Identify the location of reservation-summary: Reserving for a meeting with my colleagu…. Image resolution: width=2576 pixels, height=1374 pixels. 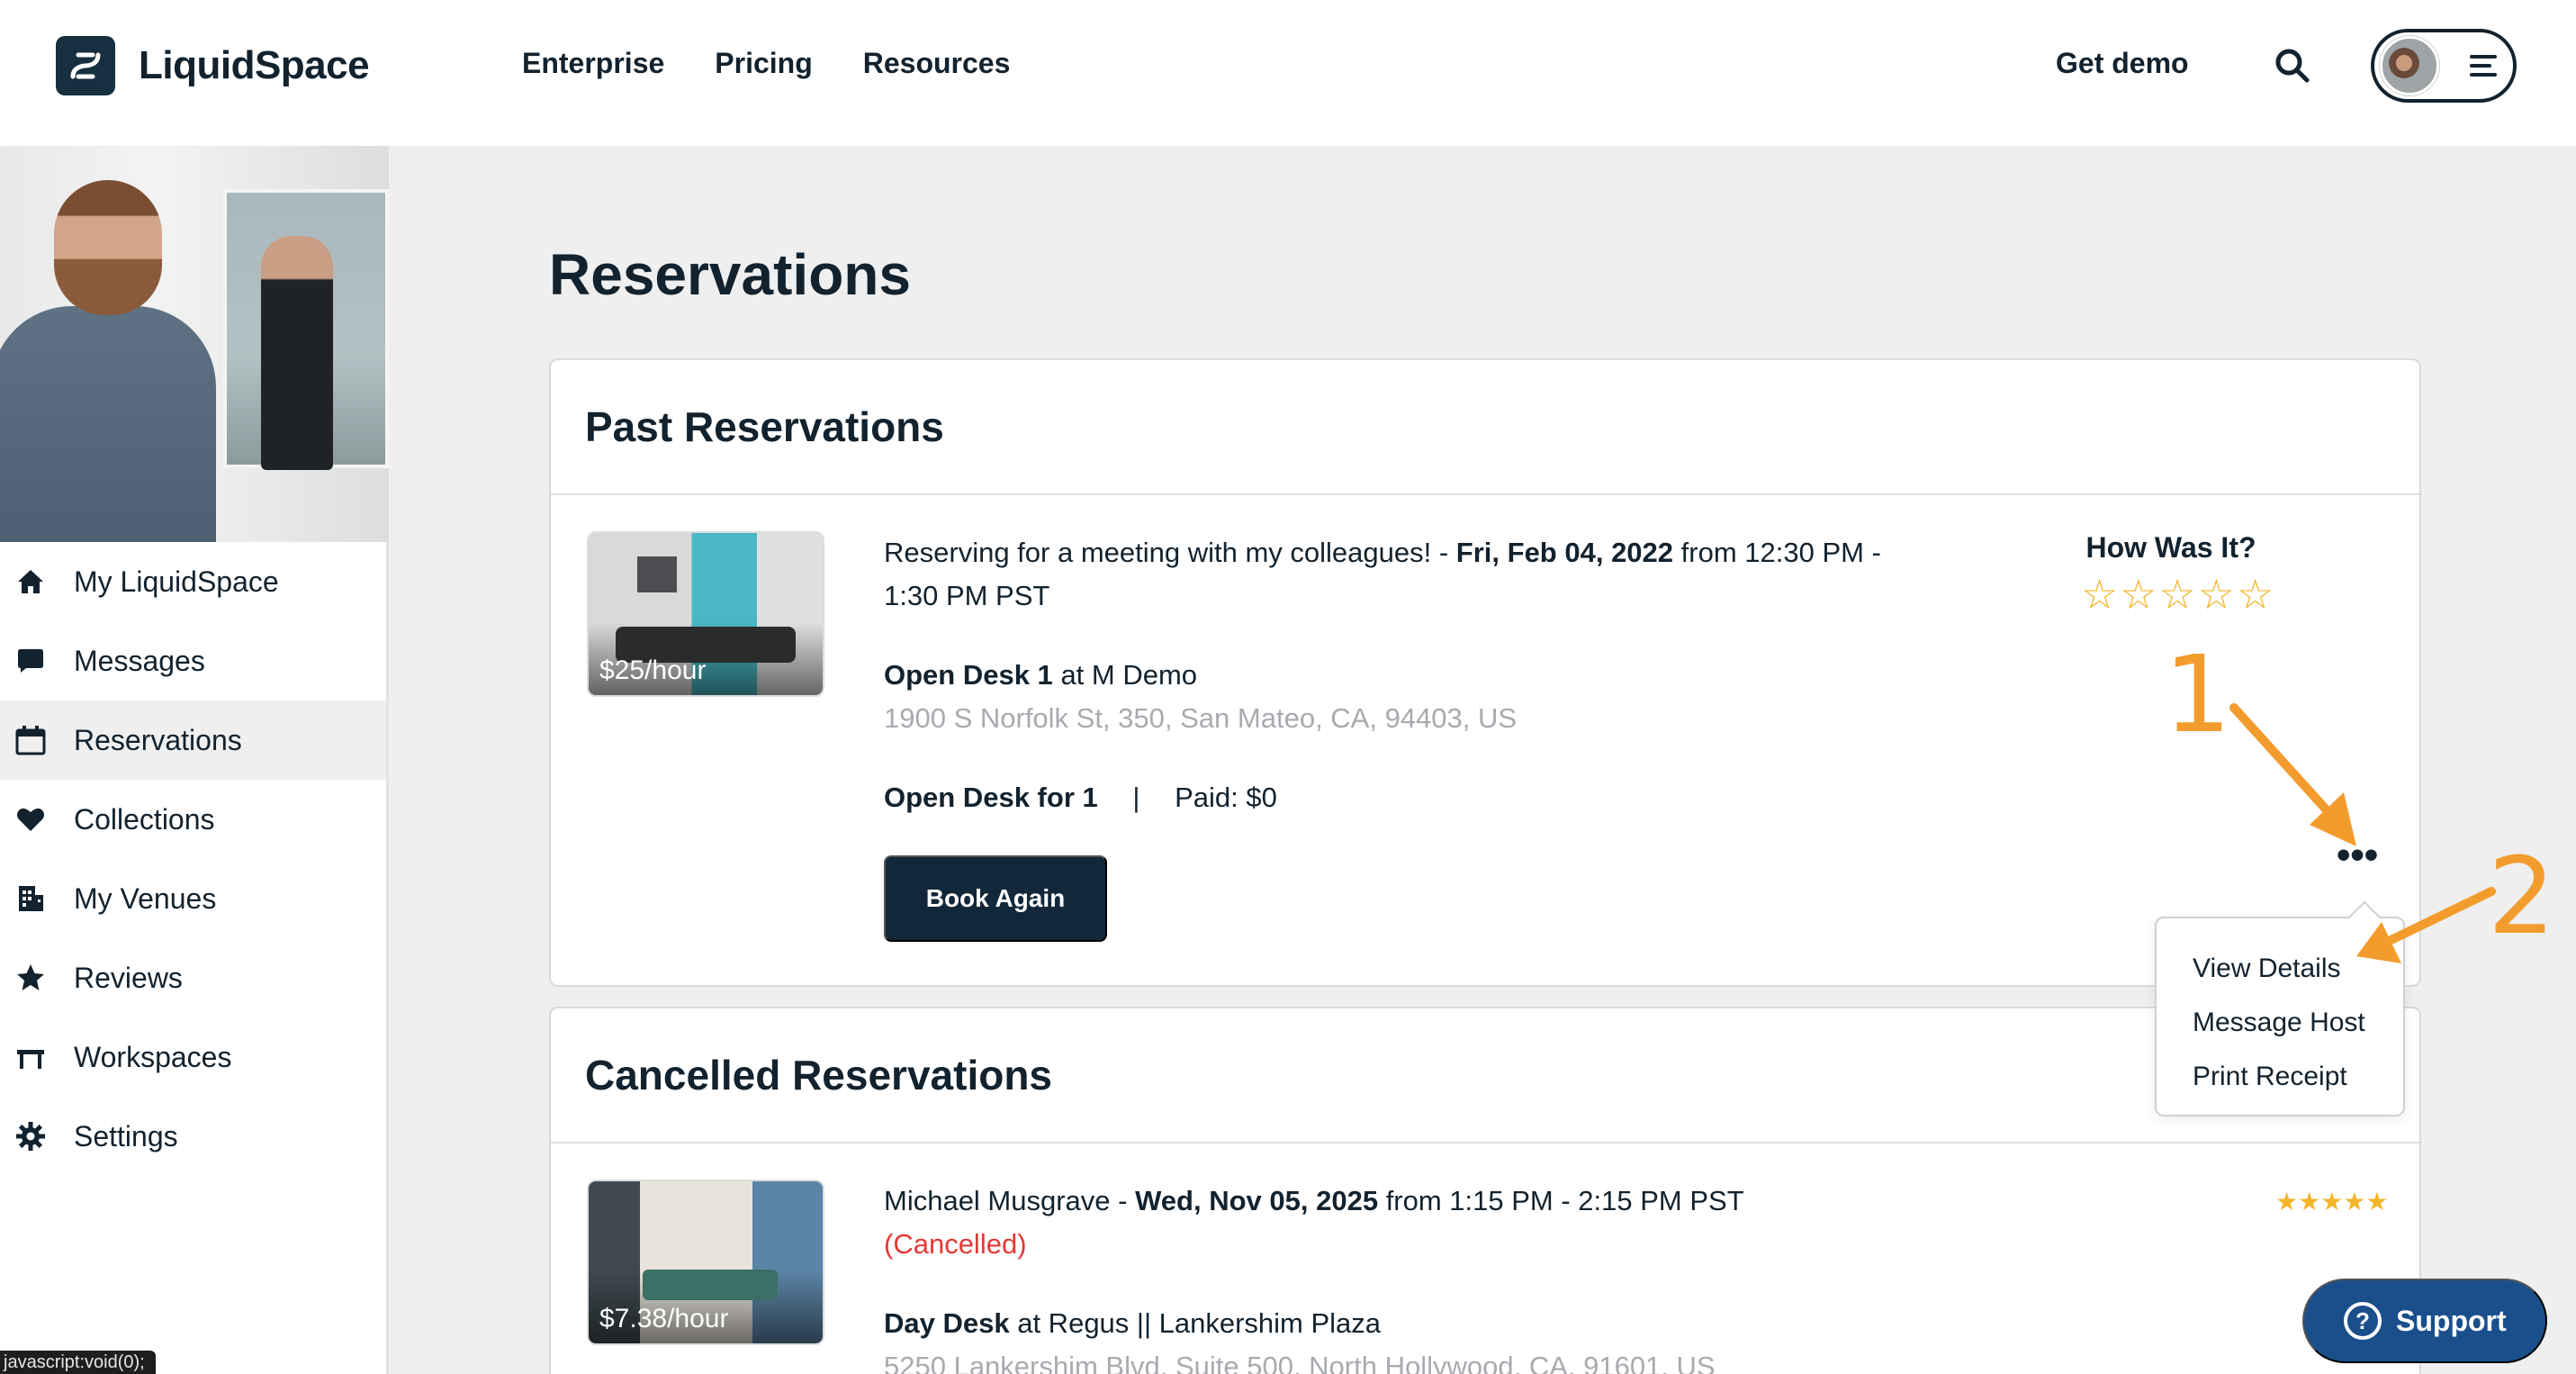
(1424, 574).